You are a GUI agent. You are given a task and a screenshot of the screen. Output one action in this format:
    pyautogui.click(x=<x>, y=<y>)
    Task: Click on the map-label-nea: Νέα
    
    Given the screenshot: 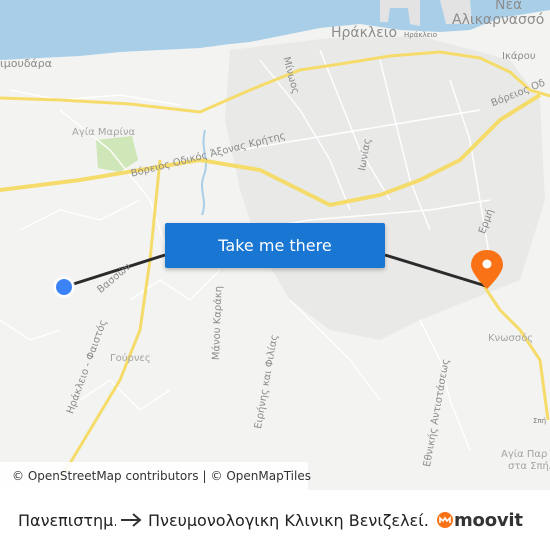 What is the action you would take?
    pyautogui.click(x=509, y=6)
    